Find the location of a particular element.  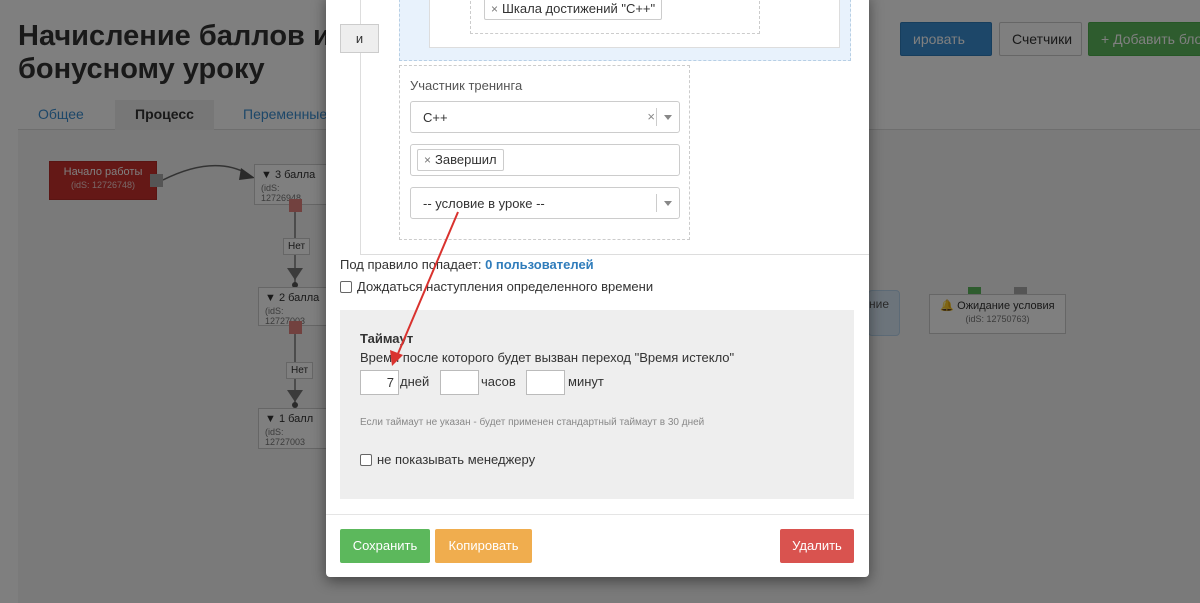

annotation-arrow is located at coordinates (424, 288).